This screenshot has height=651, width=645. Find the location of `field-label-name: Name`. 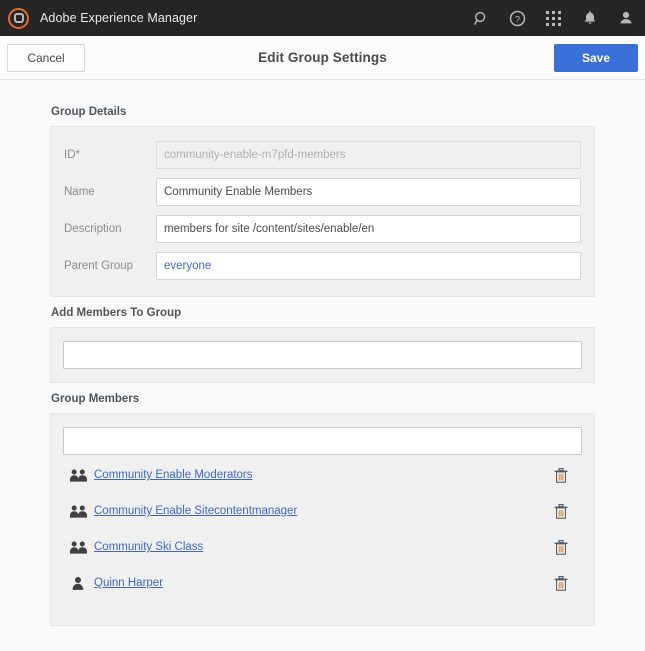

field-label-name: Name is located at coordinates (79, 192).